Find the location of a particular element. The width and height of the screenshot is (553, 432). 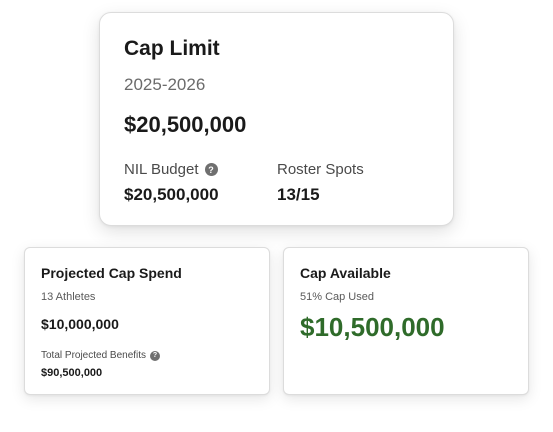

nil-budget-value: $20,500,000 is located at coordinates (171, 194).